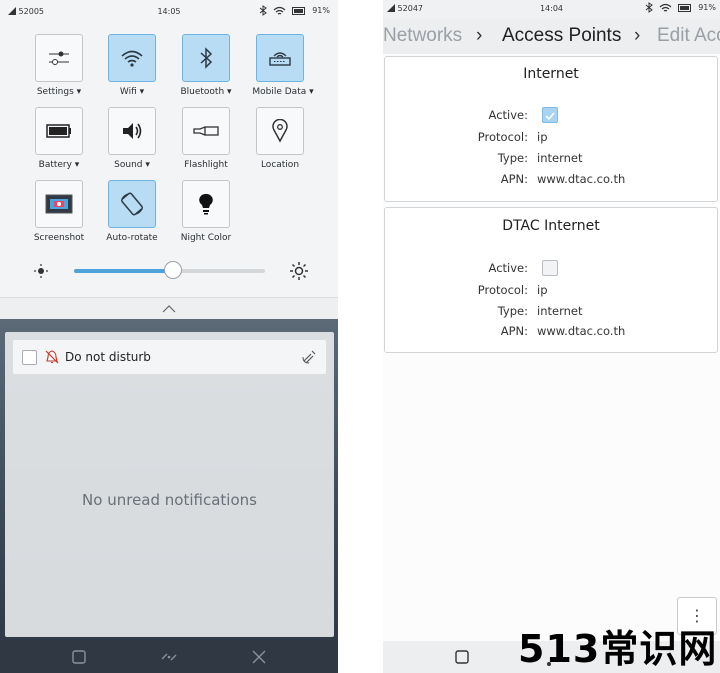 The image size is (720, 673). I want to click on checkmark-icon, so click(550, 116).